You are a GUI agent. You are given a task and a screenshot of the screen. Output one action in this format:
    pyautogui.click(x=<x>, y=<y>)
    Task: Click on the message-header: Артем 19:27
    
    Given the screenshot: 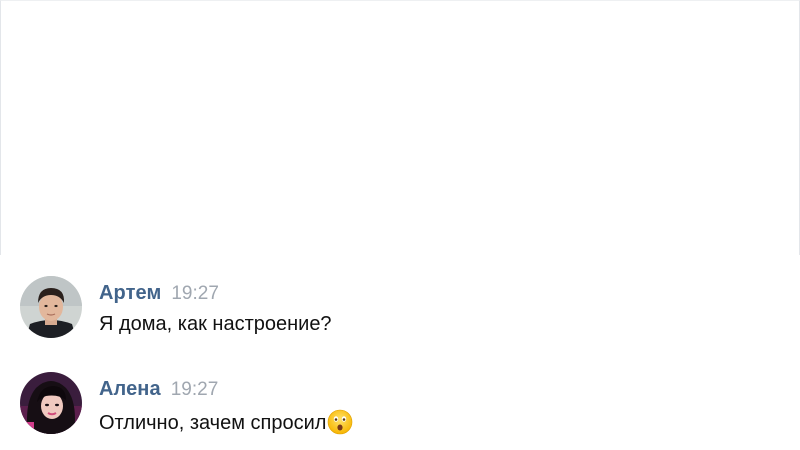 What is the action you would take?
    pyautogui.click(x=159, y=293)
    